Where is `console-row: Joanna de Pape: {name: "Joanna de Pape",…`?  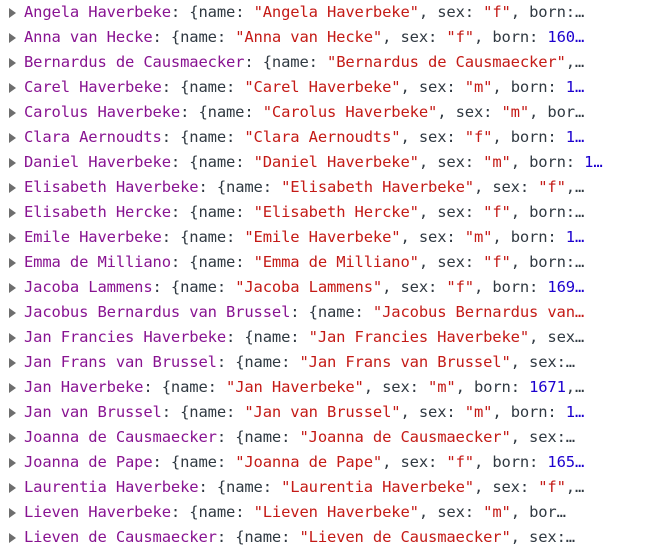 console-row: Joanna de Pape: {name: "Joanna de Pape",… is located at coordinates (334, 462).